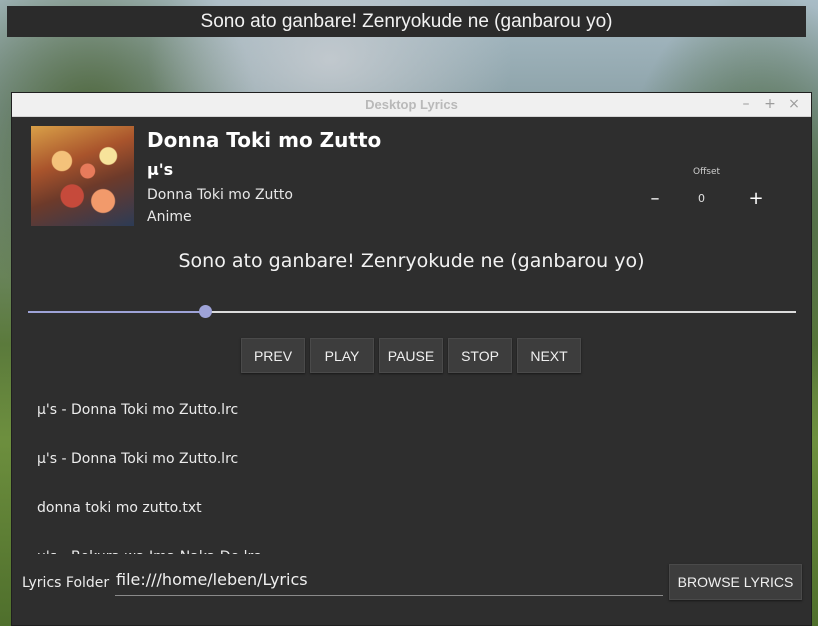  I want to click on offset-value: 0, so click(701, 198).